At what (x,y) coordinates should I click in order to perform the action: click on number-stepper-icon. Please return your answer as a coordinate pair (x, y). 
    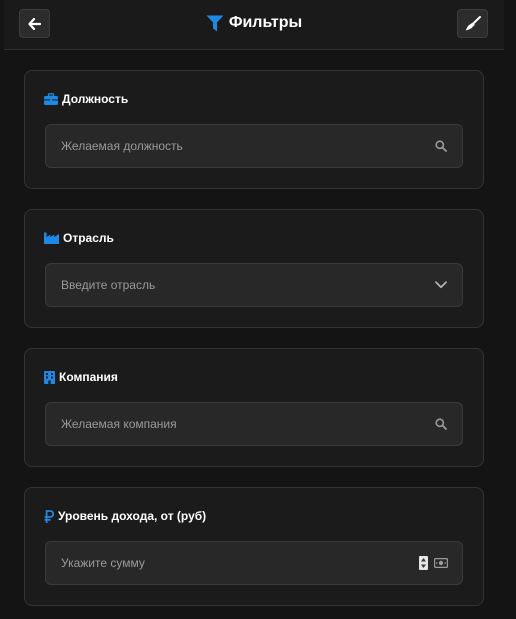
    Looking at the image, I should click on (423, 563).